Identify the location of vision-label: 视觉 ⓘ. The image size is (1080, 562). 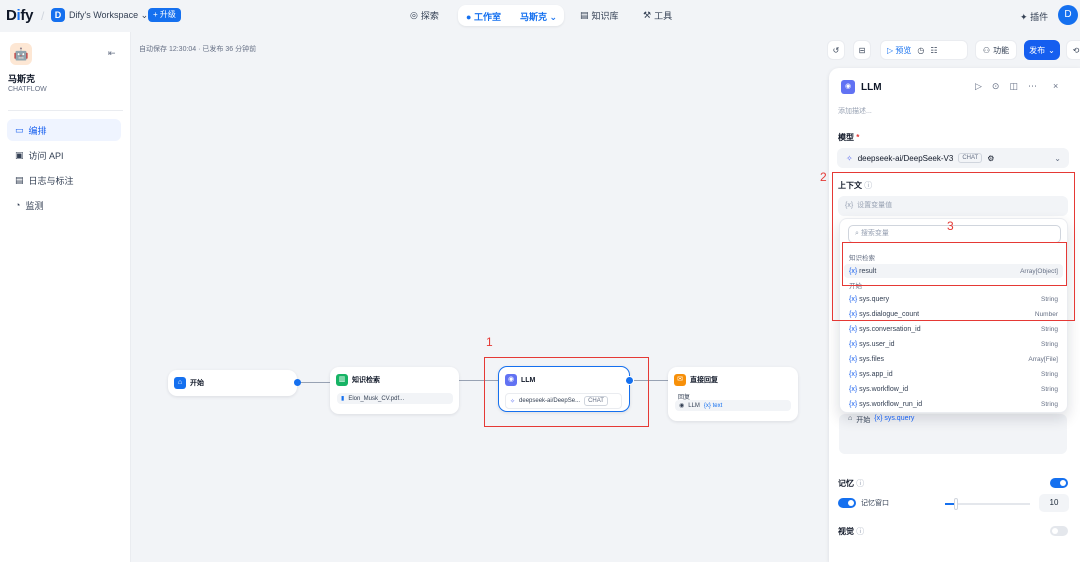
(851, 531).